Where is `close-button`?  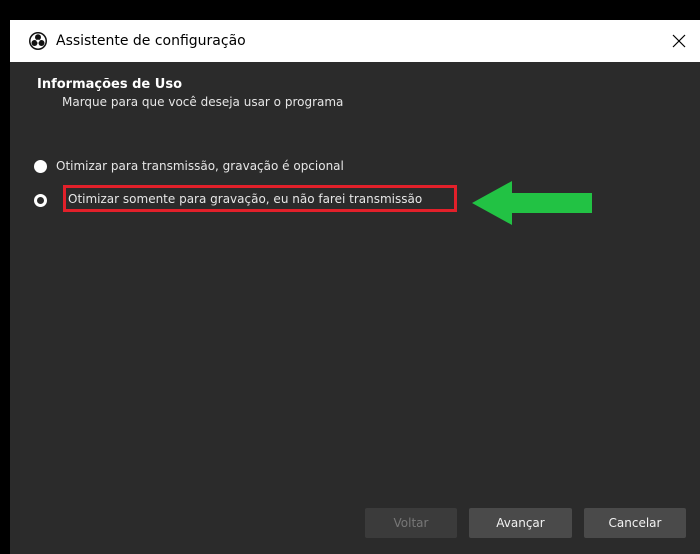
close-button is located at coordinates (679, 41).